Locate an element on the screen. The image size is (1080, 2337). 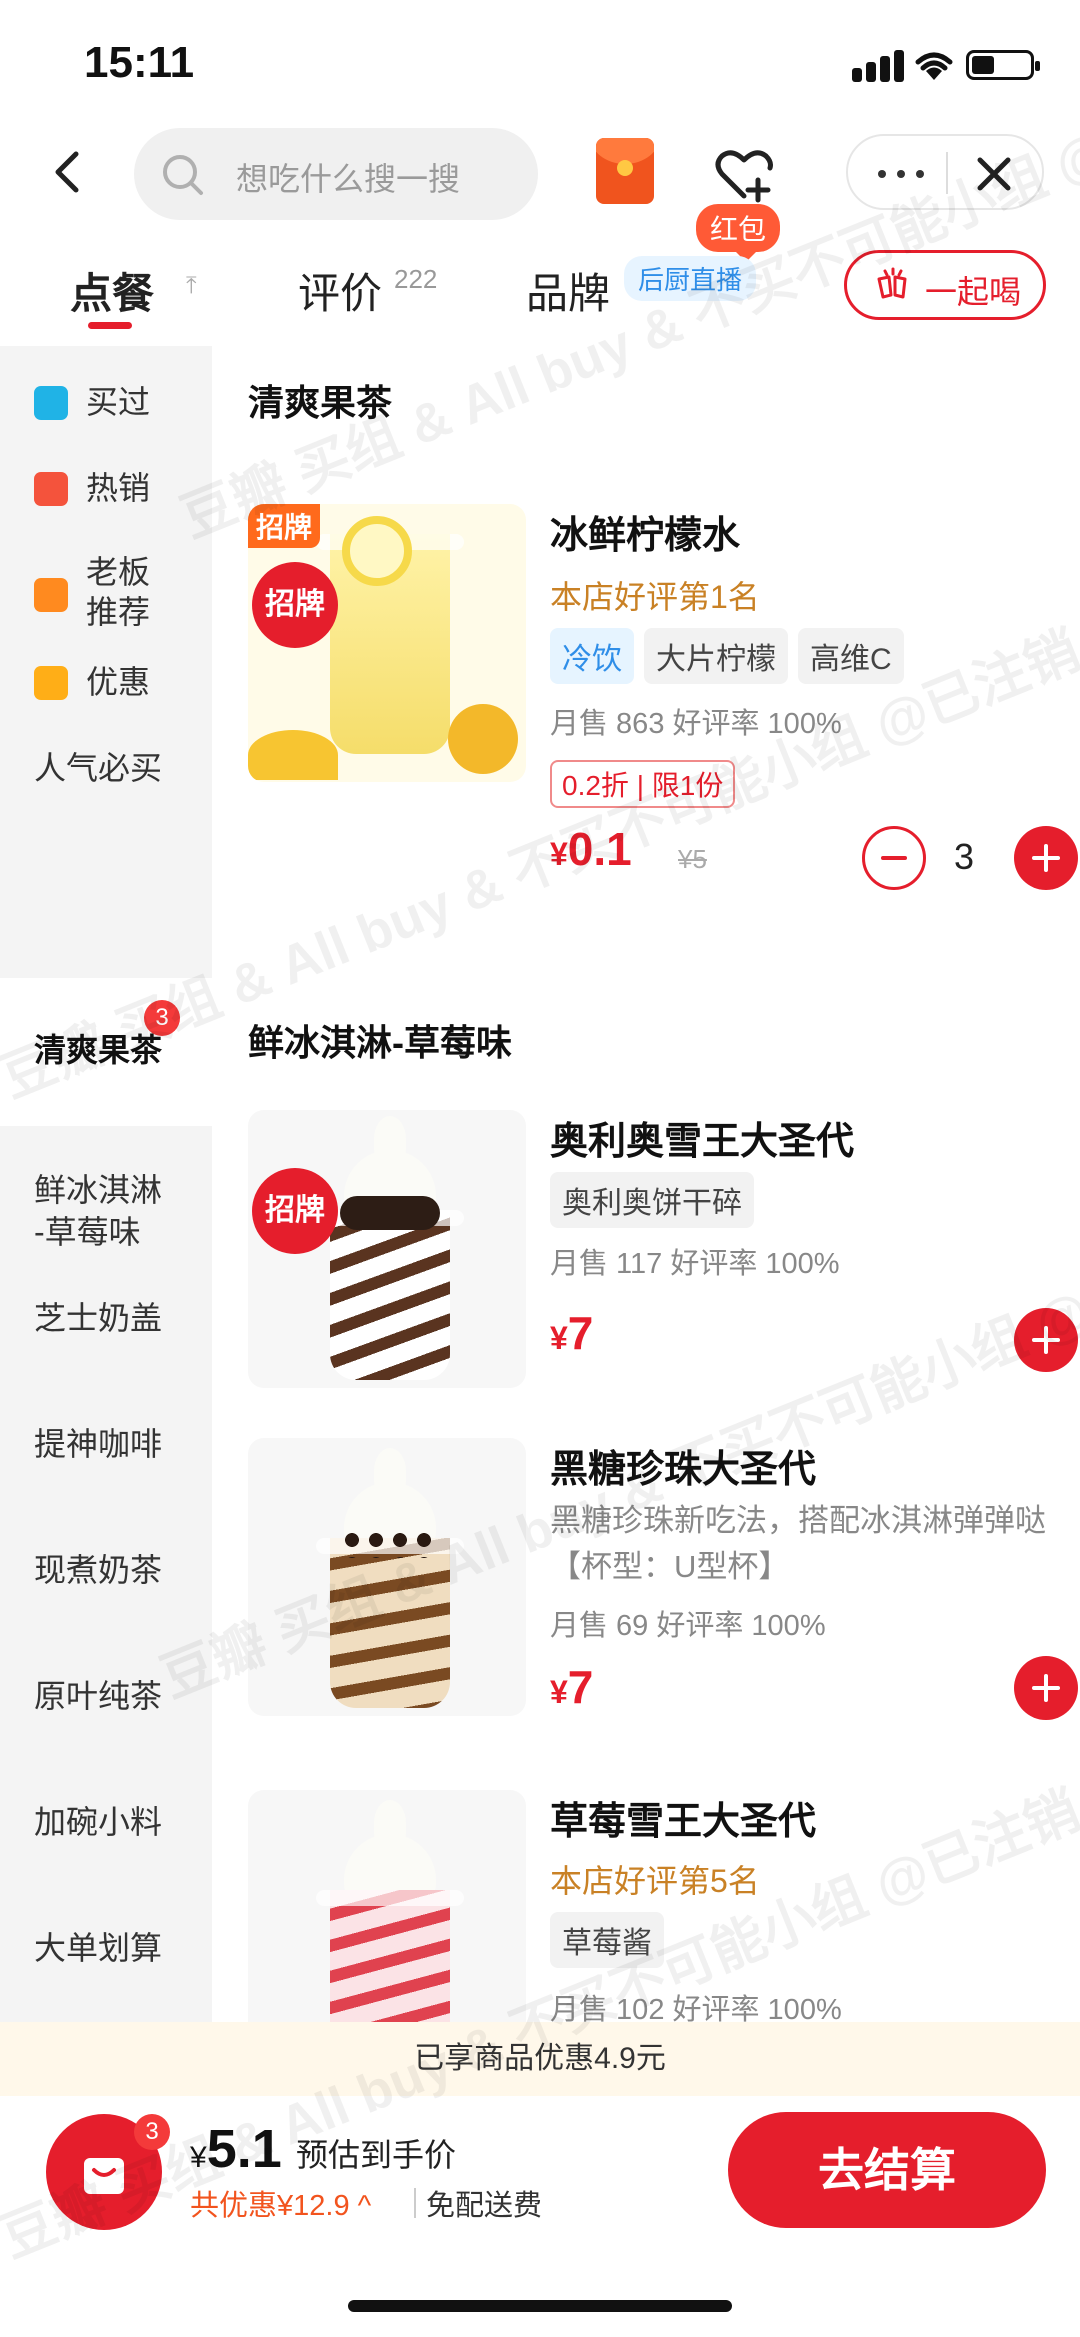
quantity-value: 3 is located at coordinates (964, 856).